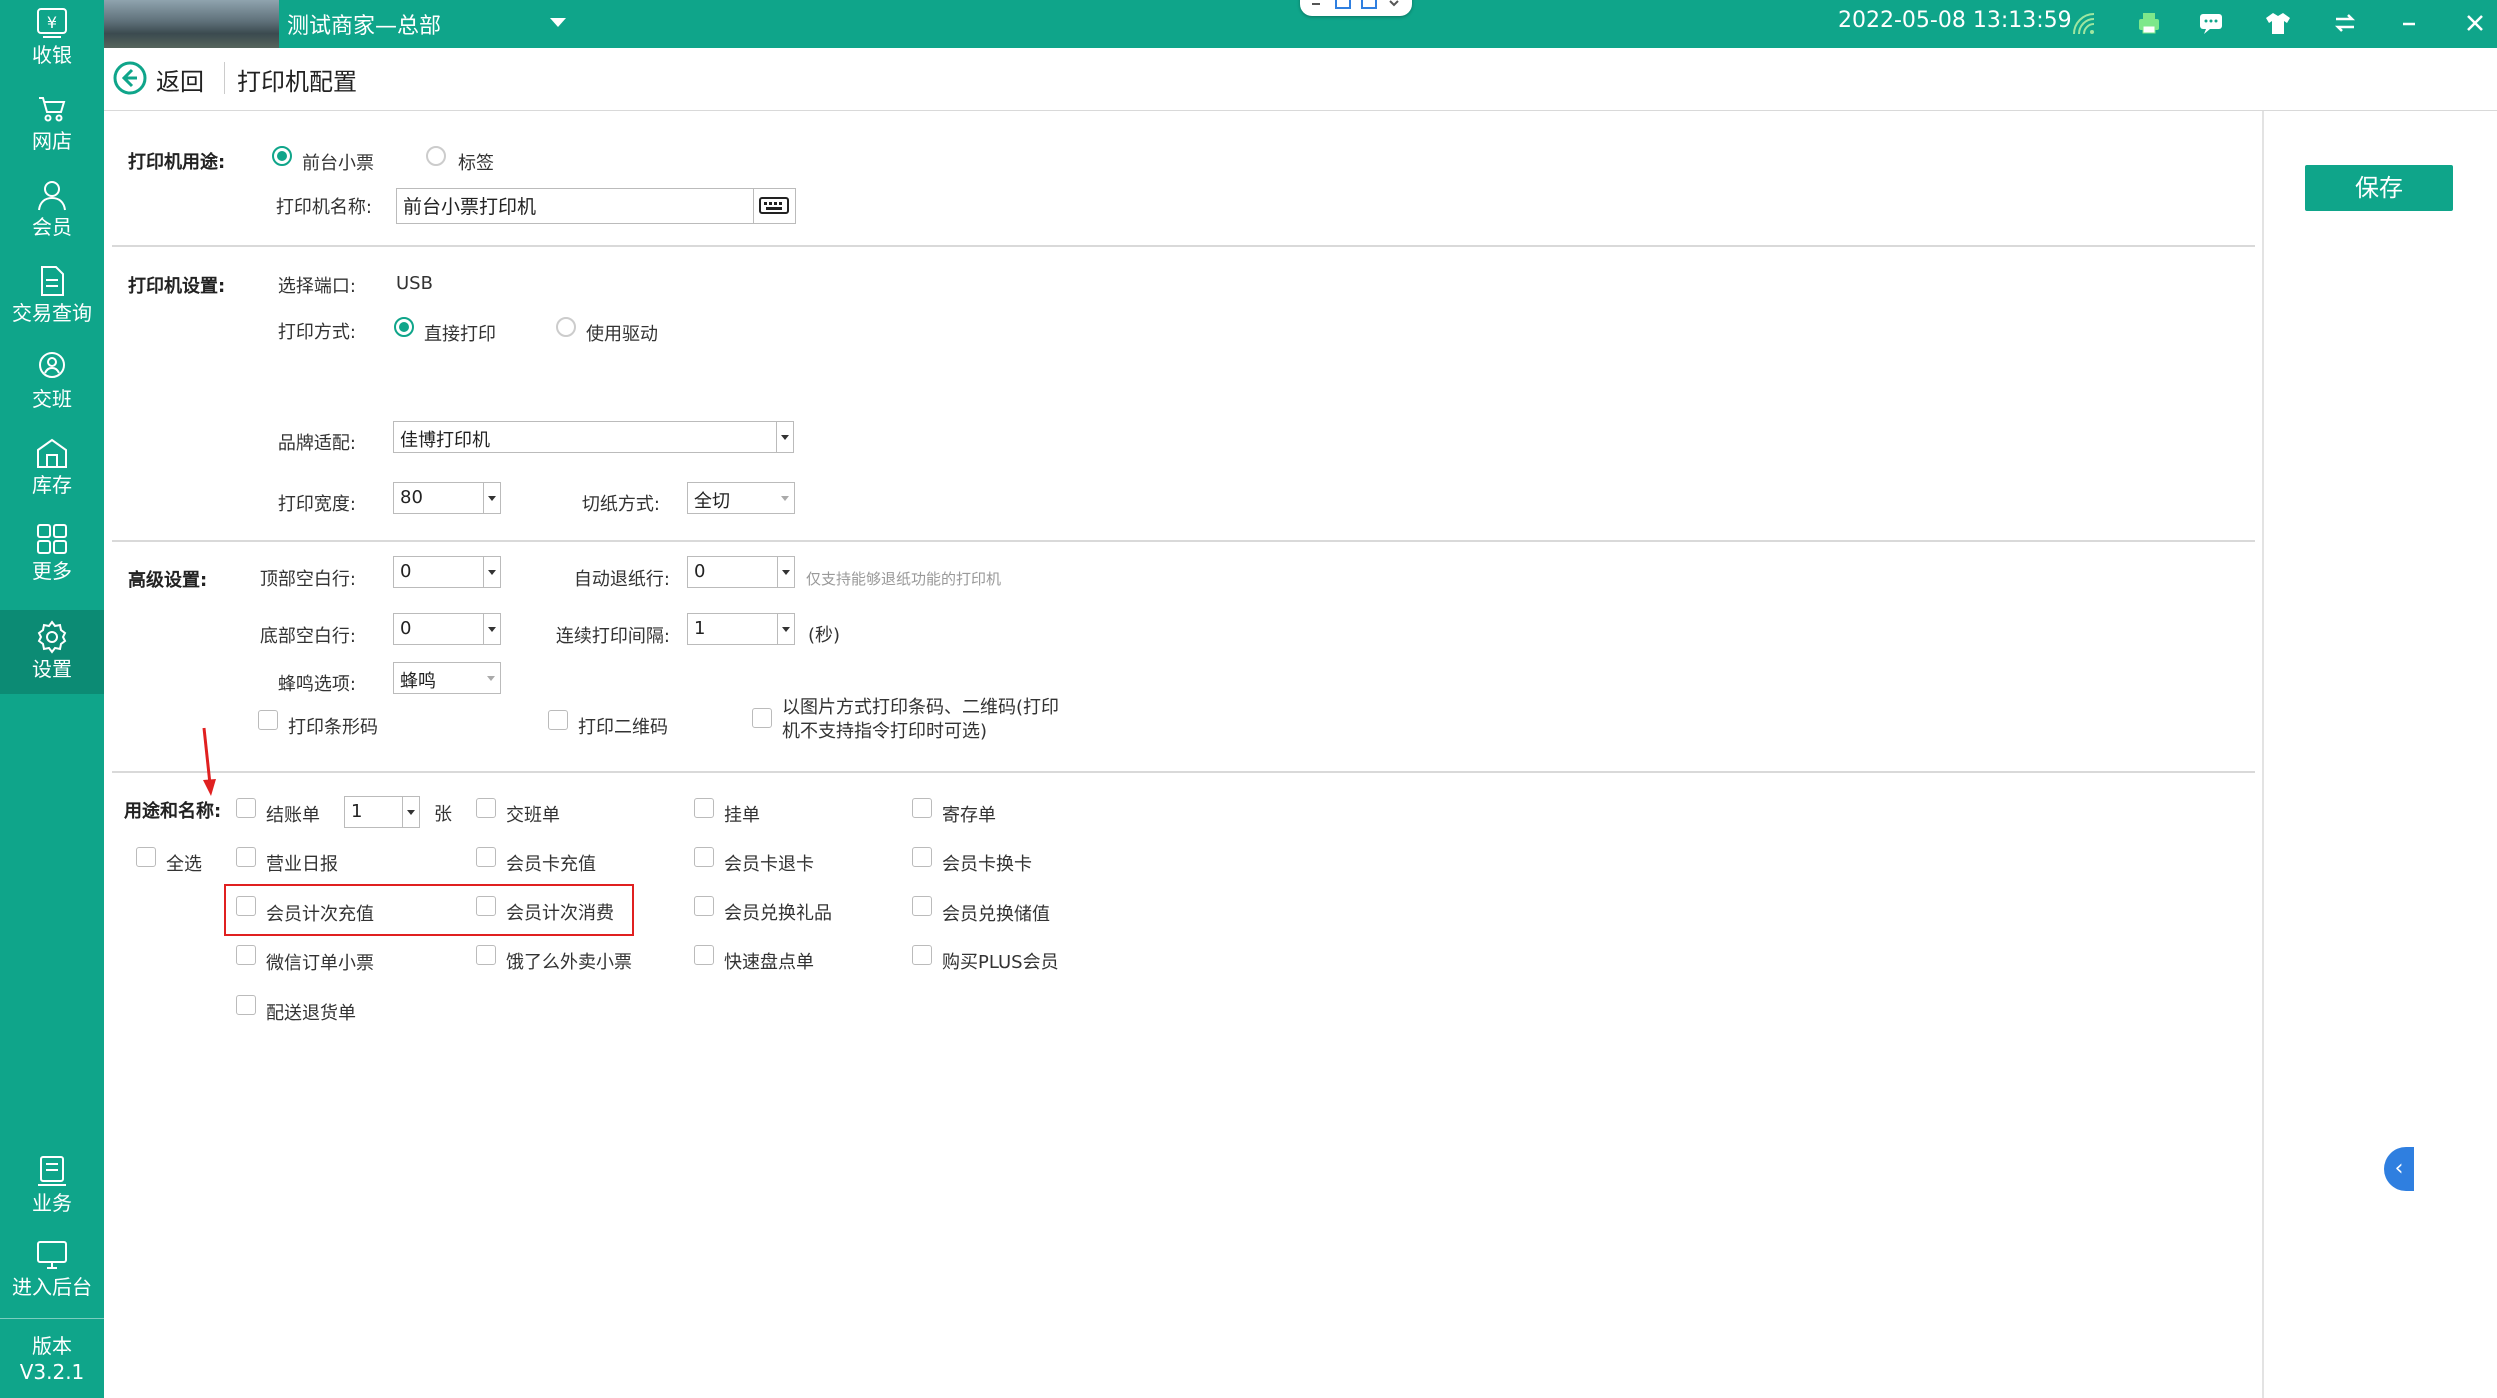  What do you see at coordinates (52, 1346) in the screenshot?
I see `version-label: 版本` at bounding box center [52, 1346].